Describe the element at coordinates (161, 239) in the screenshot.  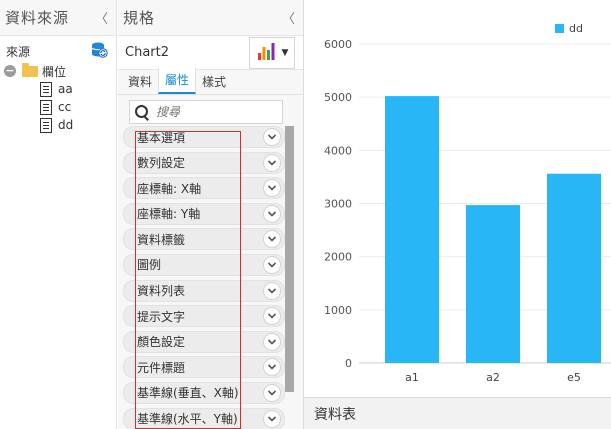
I see `property-label: 資料標籤` at that location.